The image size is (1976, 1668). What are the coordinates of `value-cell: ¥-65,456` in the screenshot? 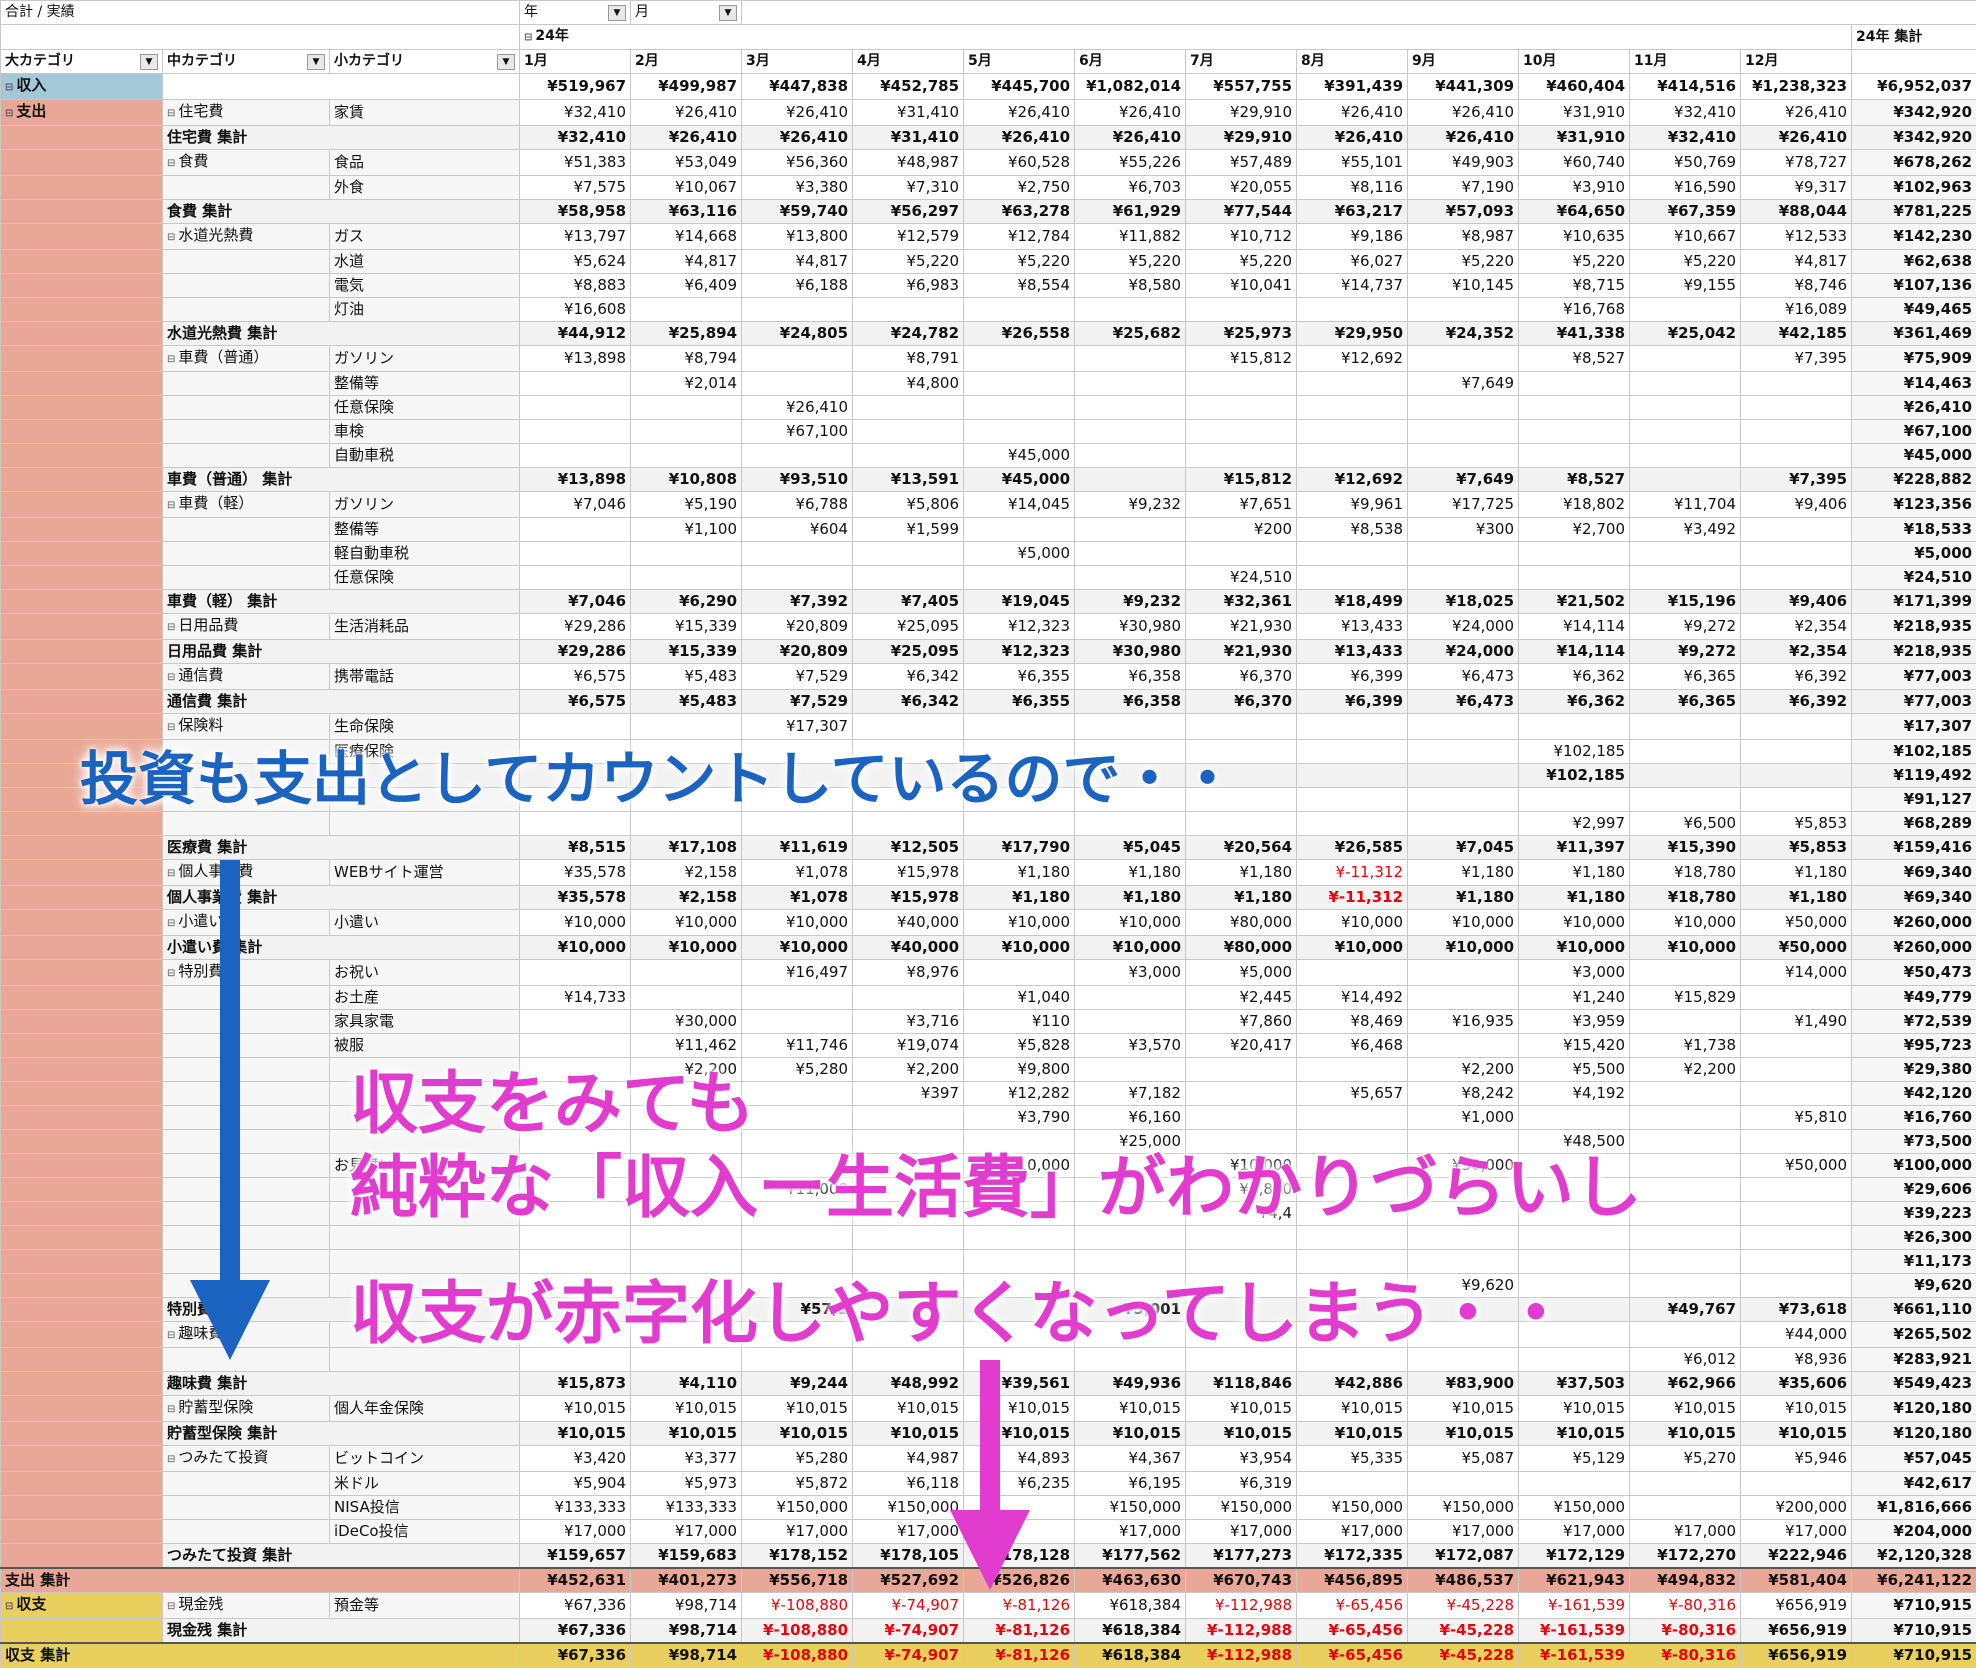 It's located at (1352, 1655).